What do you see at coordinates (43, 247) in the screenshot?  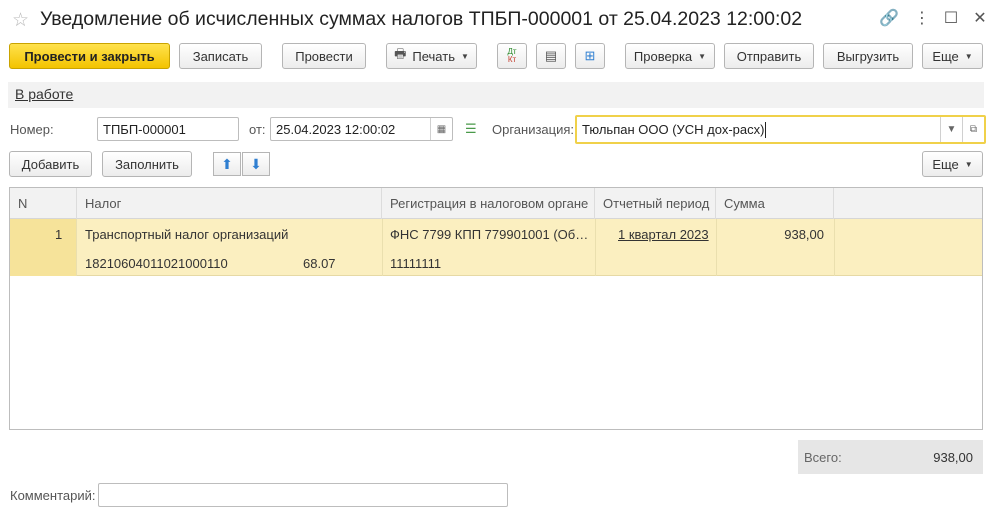 I see `row-number-cell` at bounding box center [43, 247].